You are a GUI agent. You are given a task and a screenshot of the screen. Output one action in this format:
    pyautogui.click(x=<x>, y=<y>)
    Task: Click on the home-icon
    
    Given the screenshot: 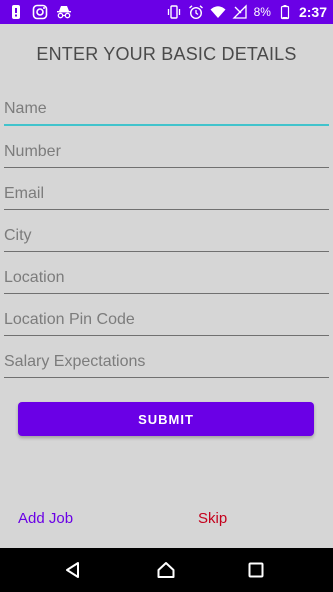 What is the action you would take?
    pyautogui.click(x=166, y=570)
    